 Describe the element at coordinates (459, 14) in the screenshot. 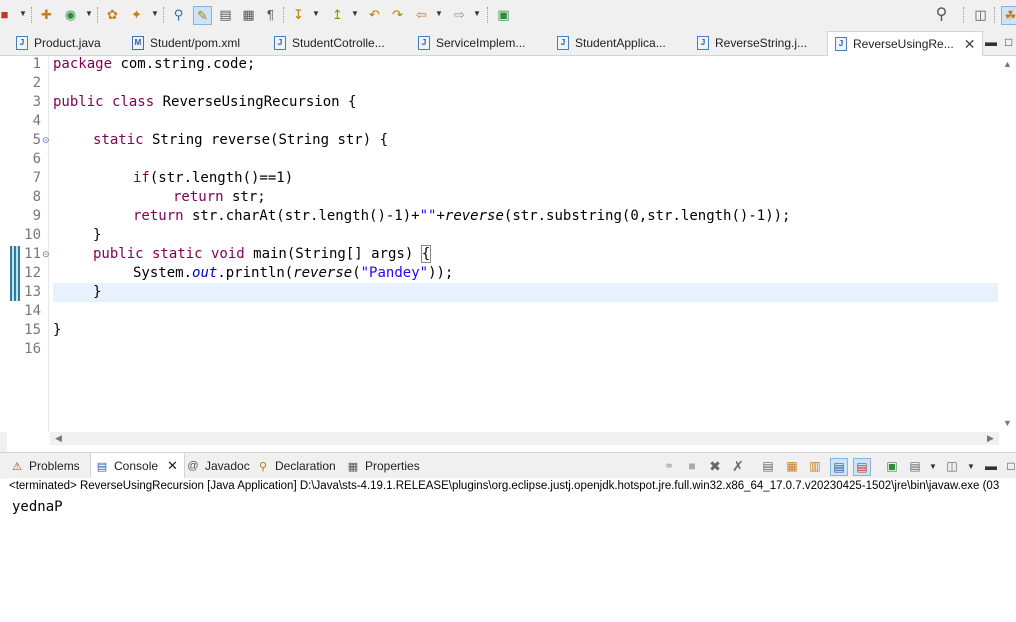

I see `forward-icon: ⇨` at that location.